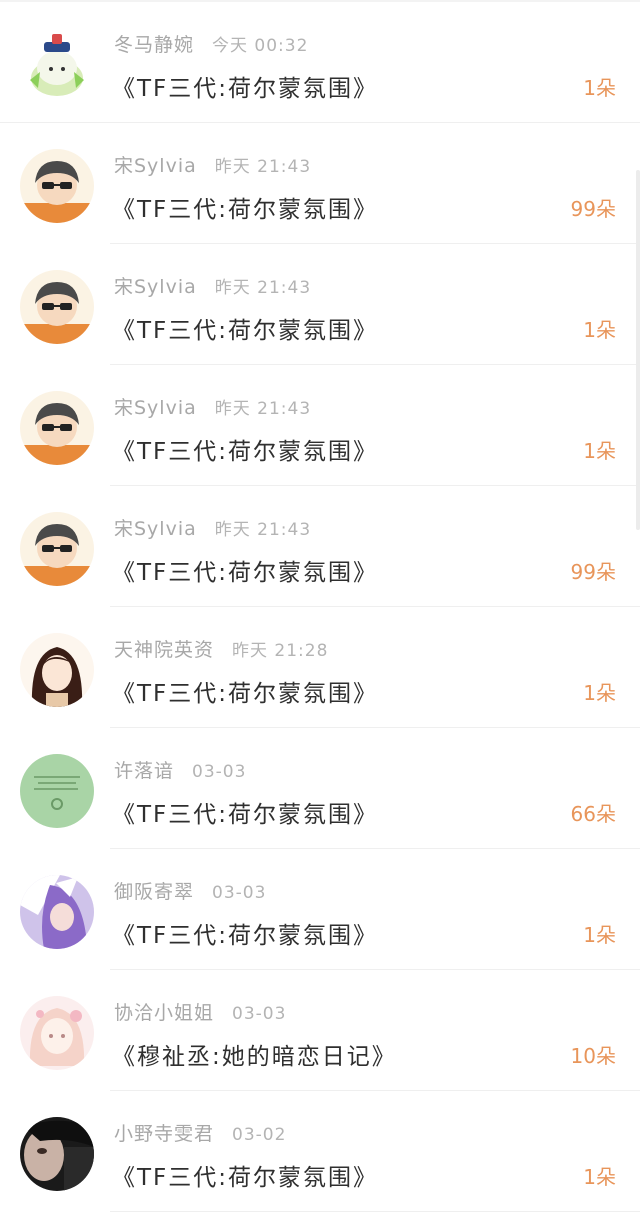 The image size is (640, 1225). I want to click on timestamp: 今天 00:32, so click(260, 46).